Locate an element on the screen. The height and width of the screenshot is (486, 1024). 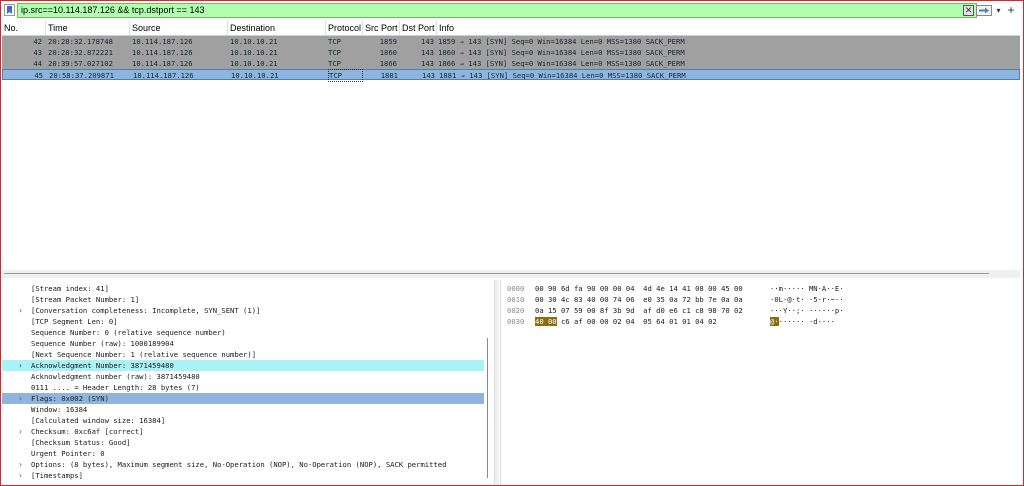
ascii-bytes: @······· ·d···· is located at coordinates (802, 321).